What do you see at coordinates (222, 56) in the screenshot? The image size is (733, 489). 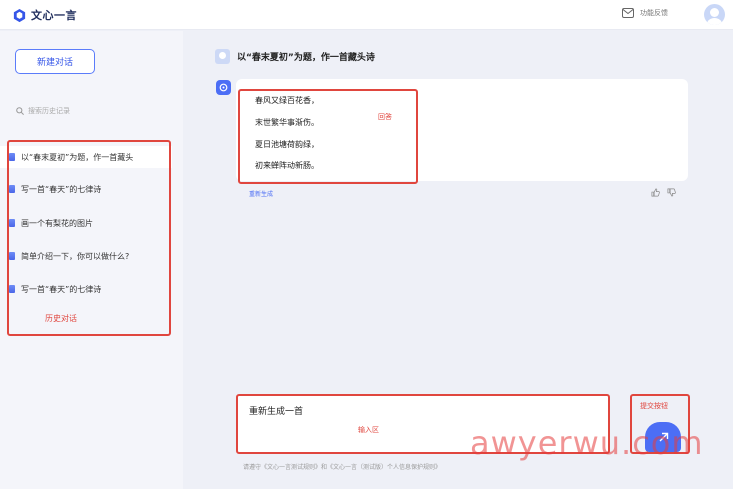 I see `user-message-avatar` at bounding box center [222, 56].